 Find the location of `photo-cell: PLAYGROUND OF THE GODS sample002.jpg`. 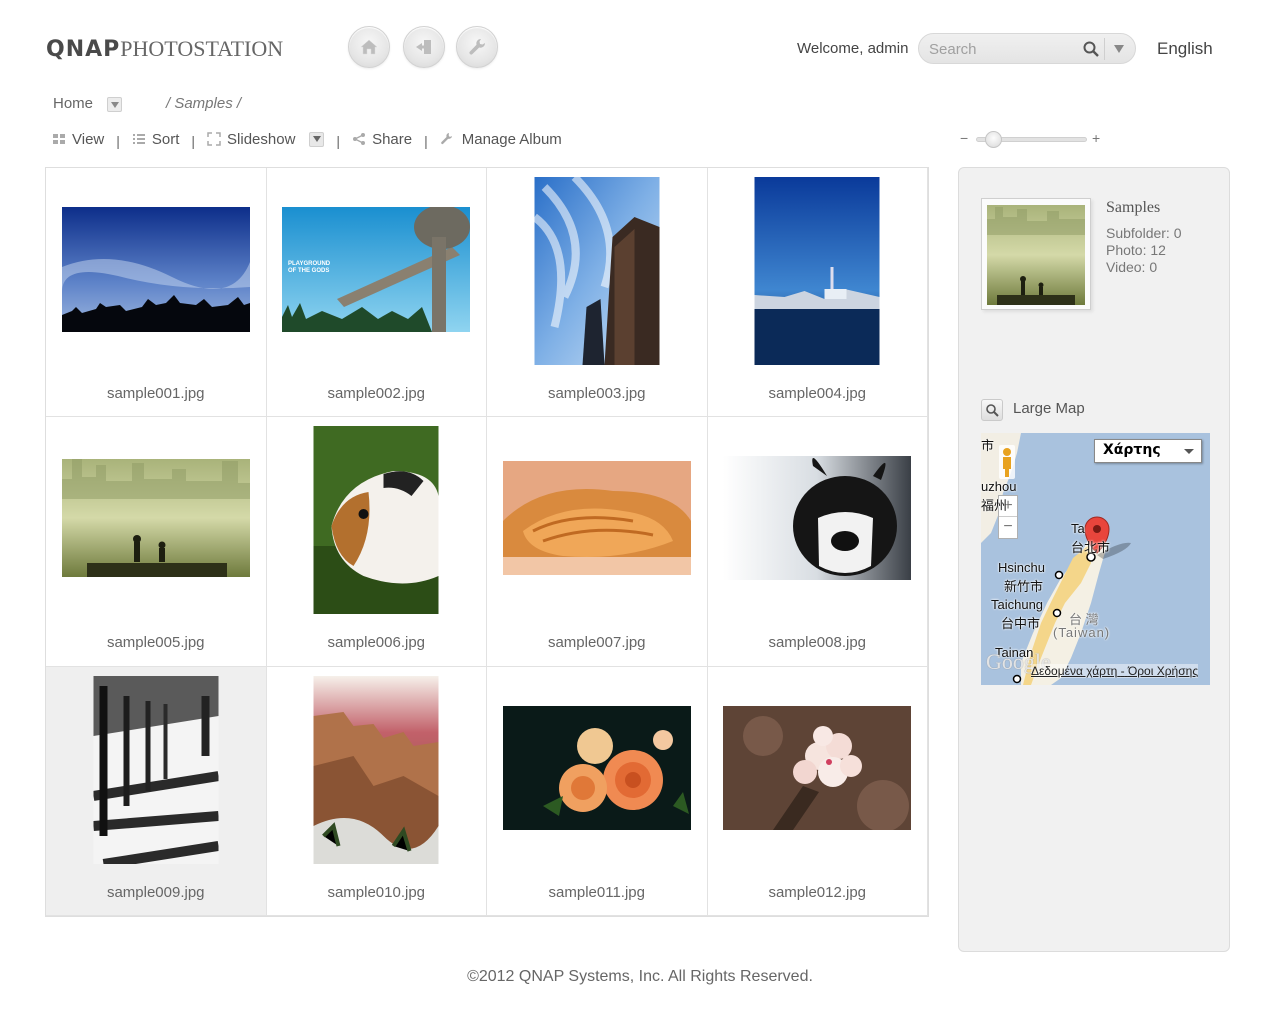

photo-cell: PLAYGROUND OF THE GODS sample002.jpg is located at coordinates (376, 293).